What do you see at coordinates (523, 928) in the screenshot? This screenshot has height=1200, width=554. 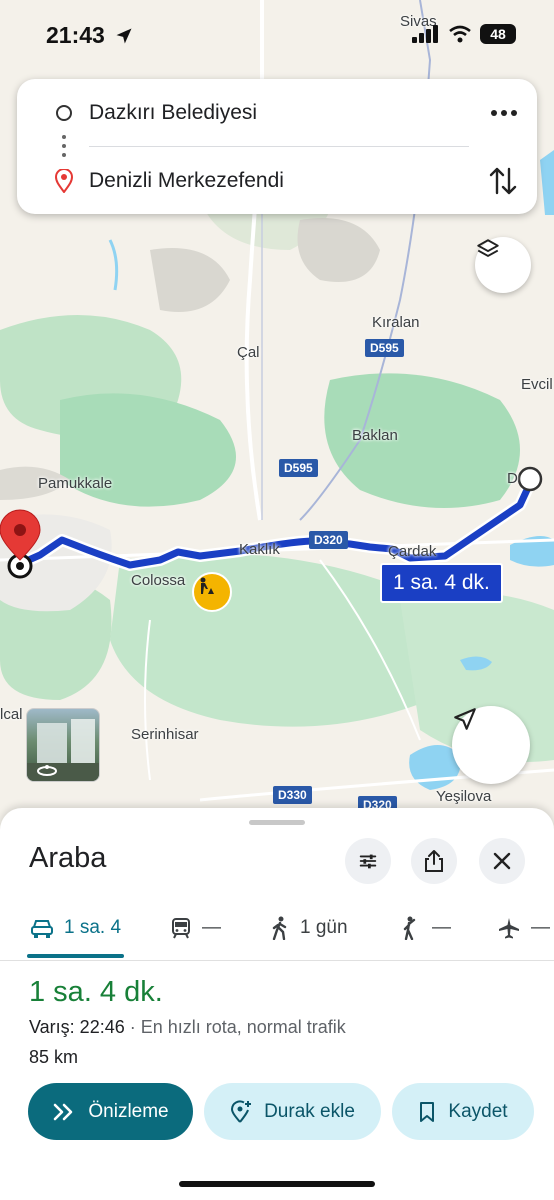 I see `tab-flights: —` at bounding box center [523, 928].